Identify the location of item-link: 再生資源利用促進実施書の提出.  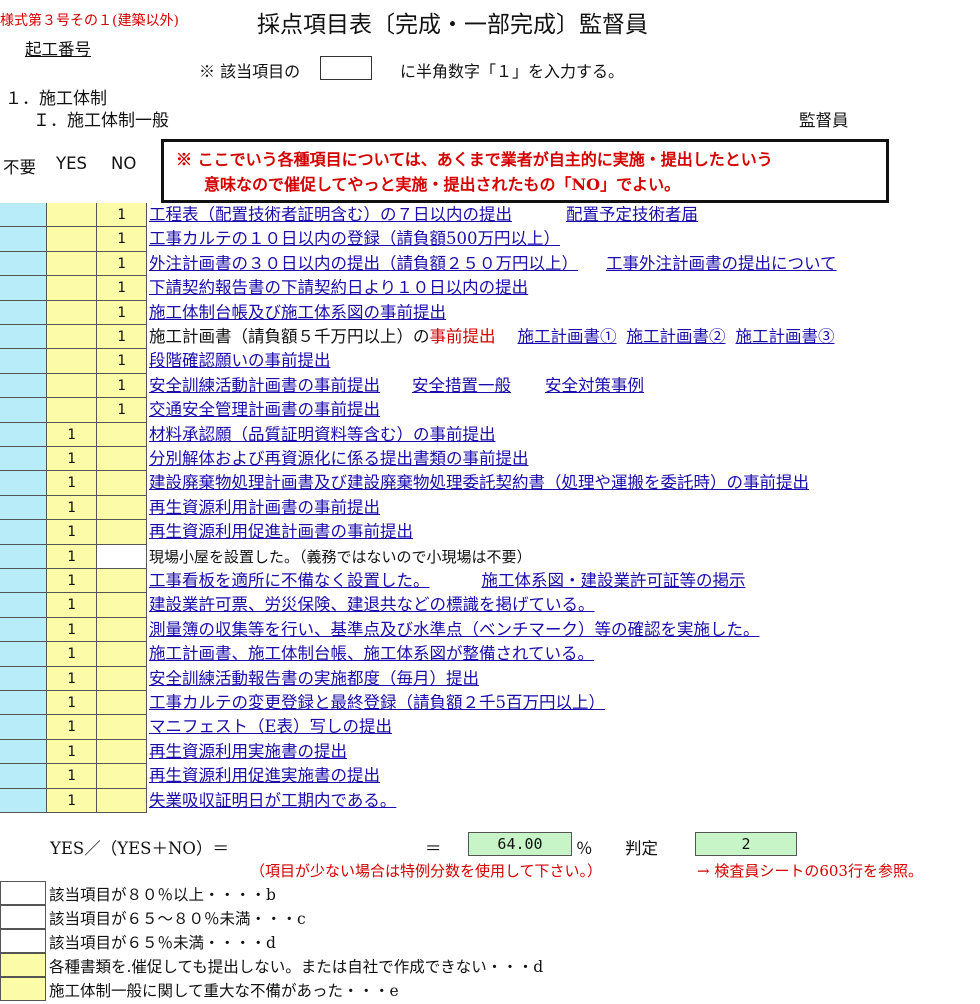
(264, 775).